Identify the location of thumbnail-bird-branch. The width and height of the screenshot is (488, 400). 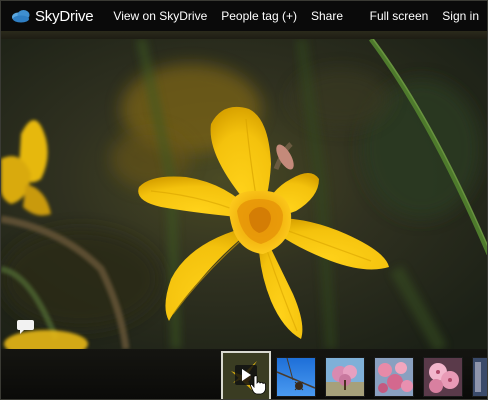
(296, 377).